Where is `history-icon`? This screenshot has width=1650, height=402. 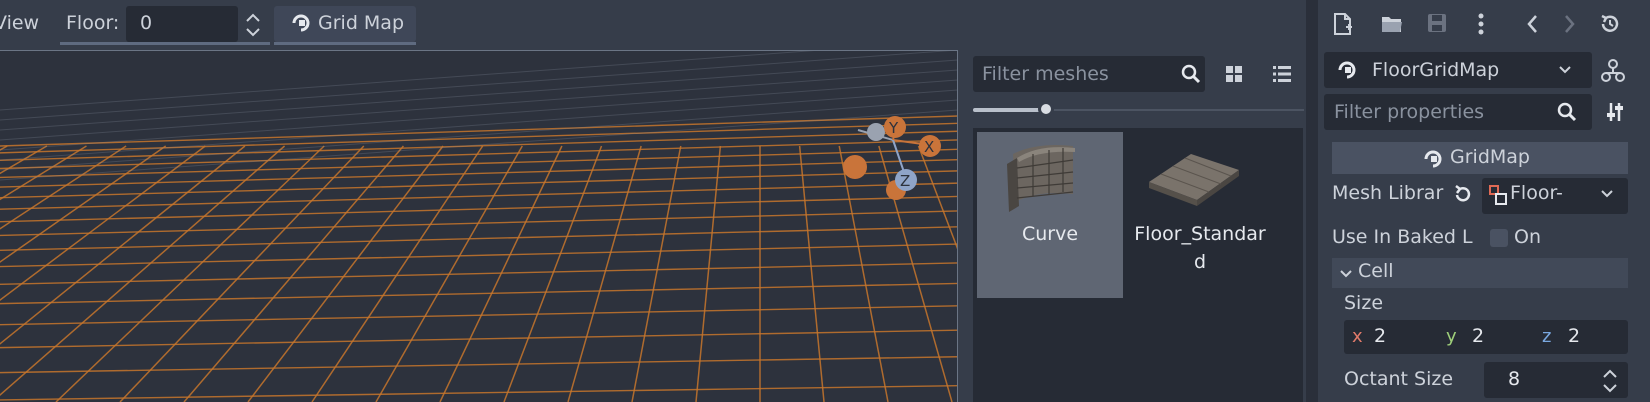
history-icon is located at coordinates (1610, 24).